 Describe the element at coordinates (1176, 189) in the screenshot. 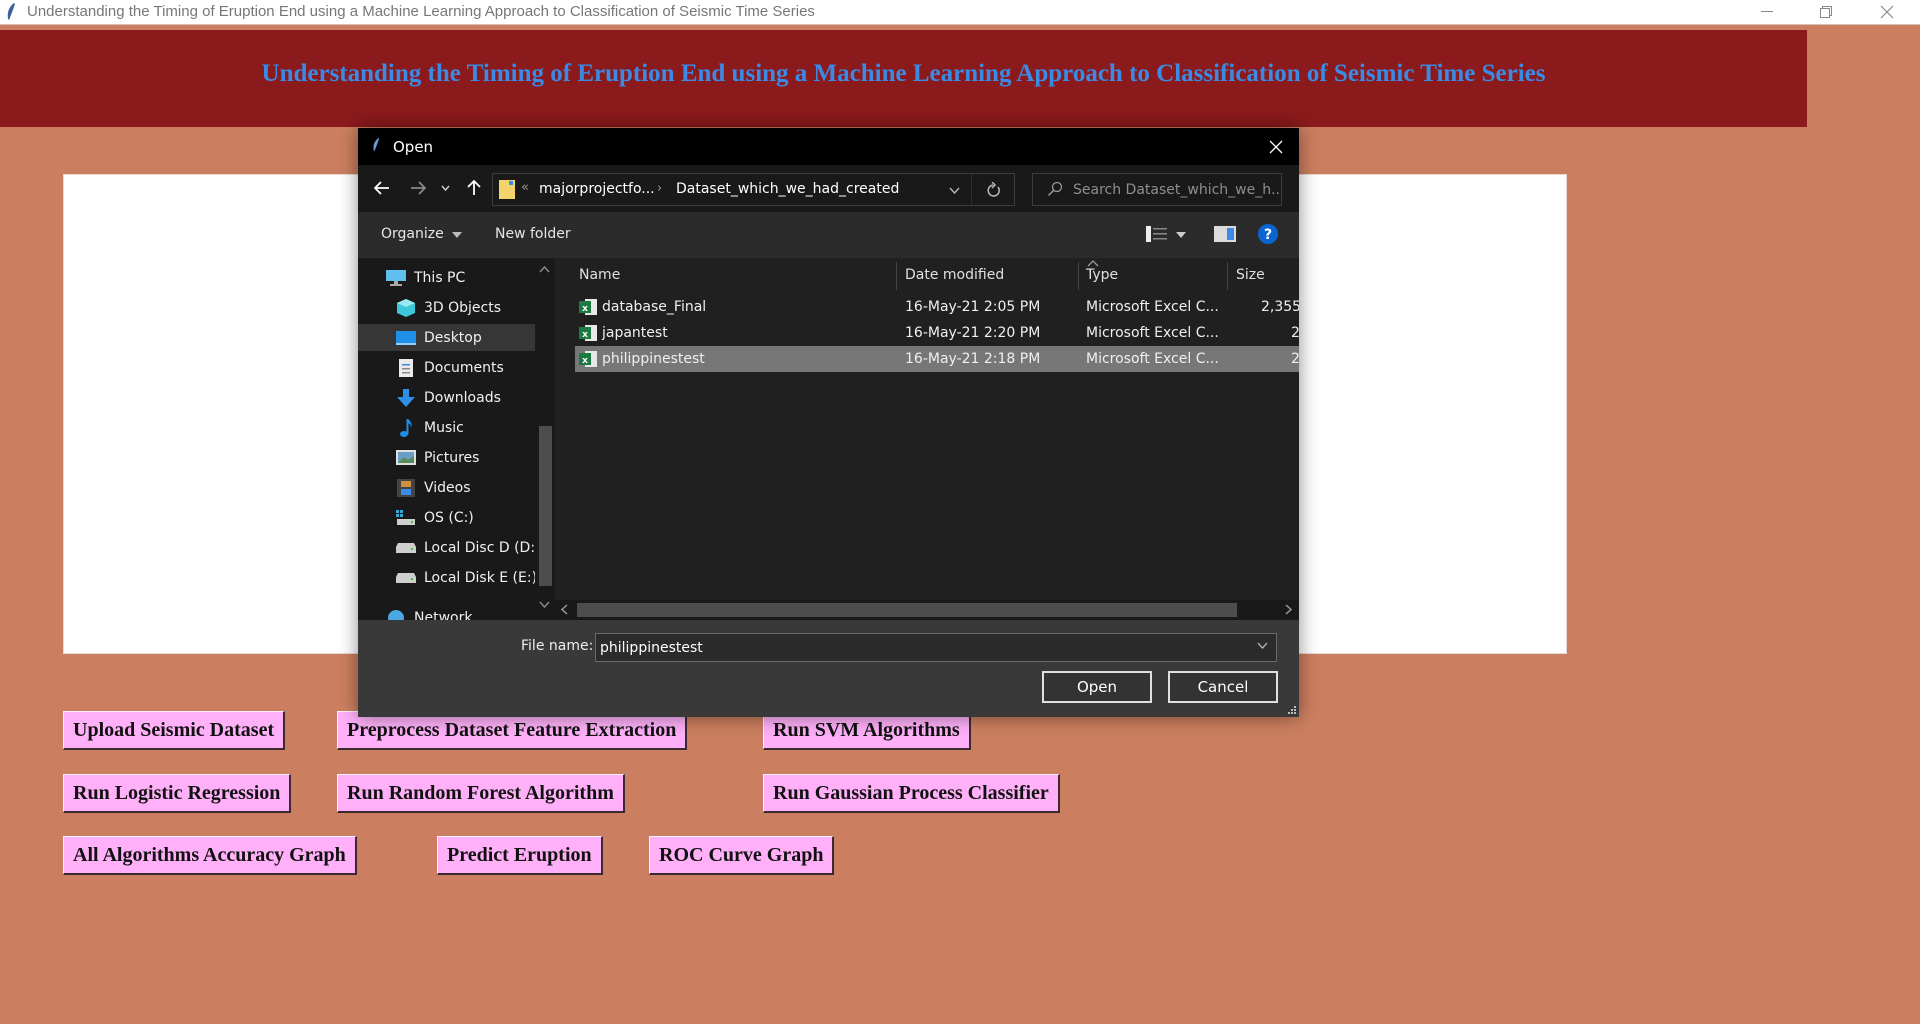

I see `search-input` at that location.